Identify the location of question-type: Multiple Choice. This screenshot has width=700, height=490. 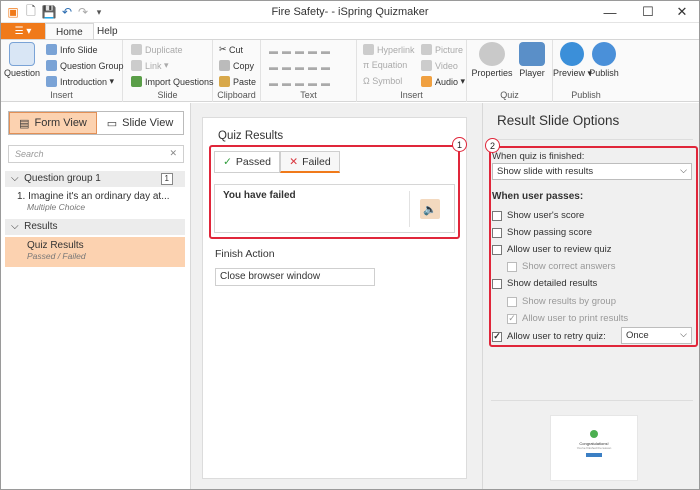
(56, 207).